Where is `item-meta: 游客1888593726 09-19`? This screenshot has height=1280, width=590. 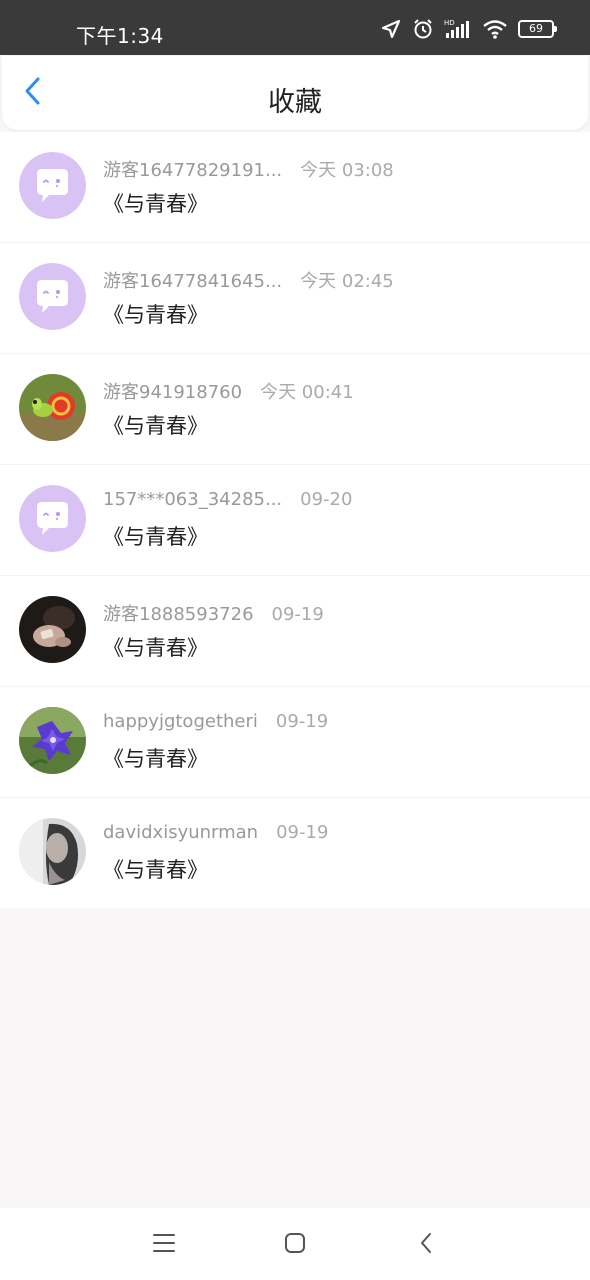
item-meta: 游客1888593726 09-19 is located at coordinates (213, 613).